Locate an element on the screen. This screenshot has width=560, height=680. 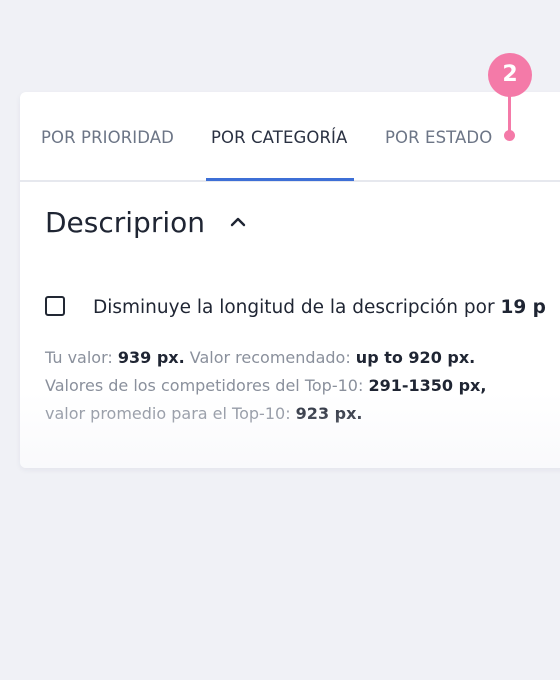
average-label: valor promedio para el Top-10: is located at coordinates (170, 413).